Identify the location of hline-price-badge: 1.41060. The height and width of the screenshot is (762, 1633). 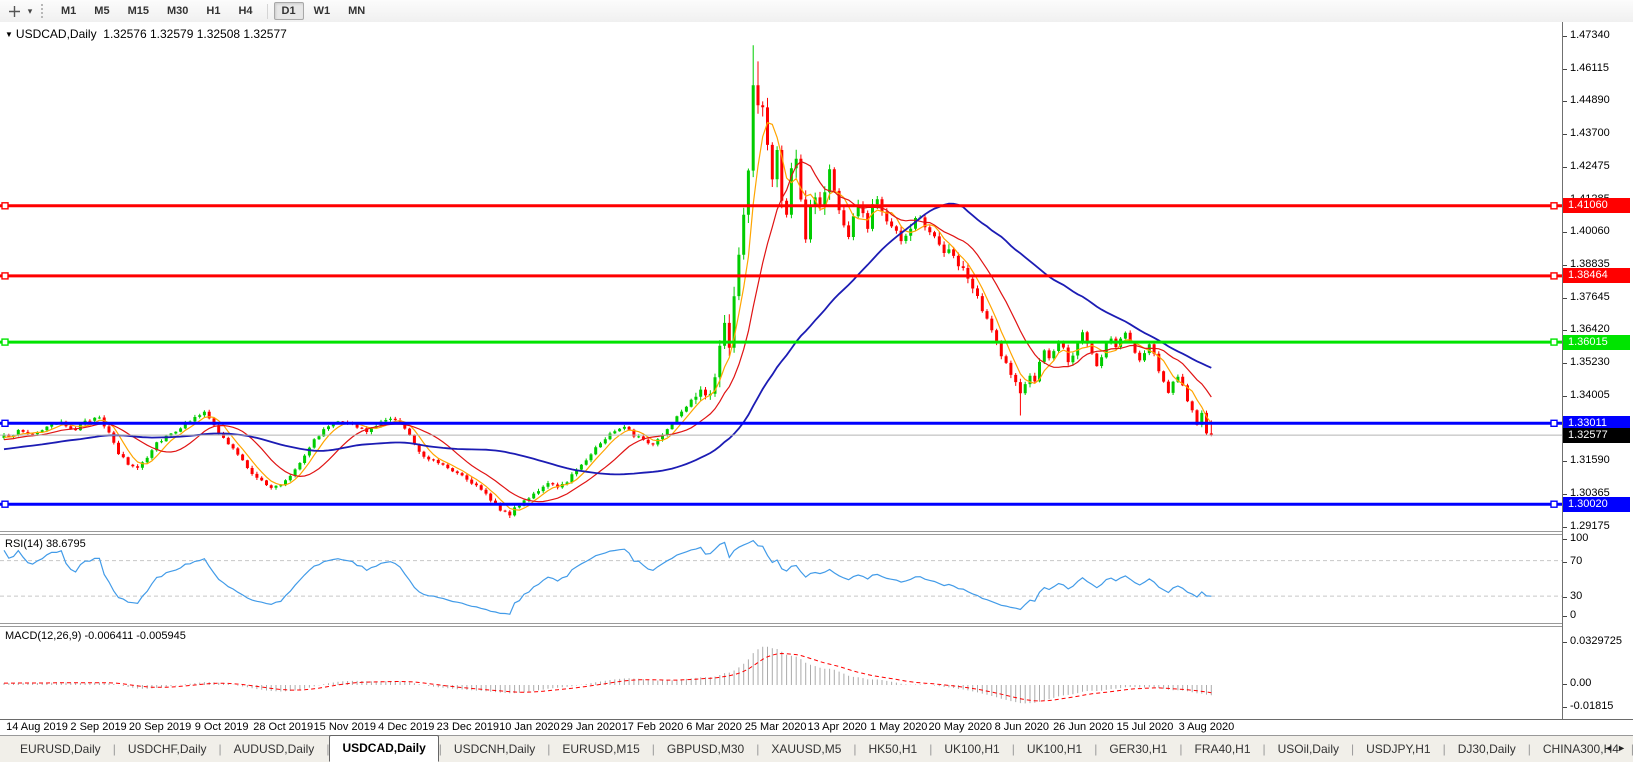
(1596, 206).